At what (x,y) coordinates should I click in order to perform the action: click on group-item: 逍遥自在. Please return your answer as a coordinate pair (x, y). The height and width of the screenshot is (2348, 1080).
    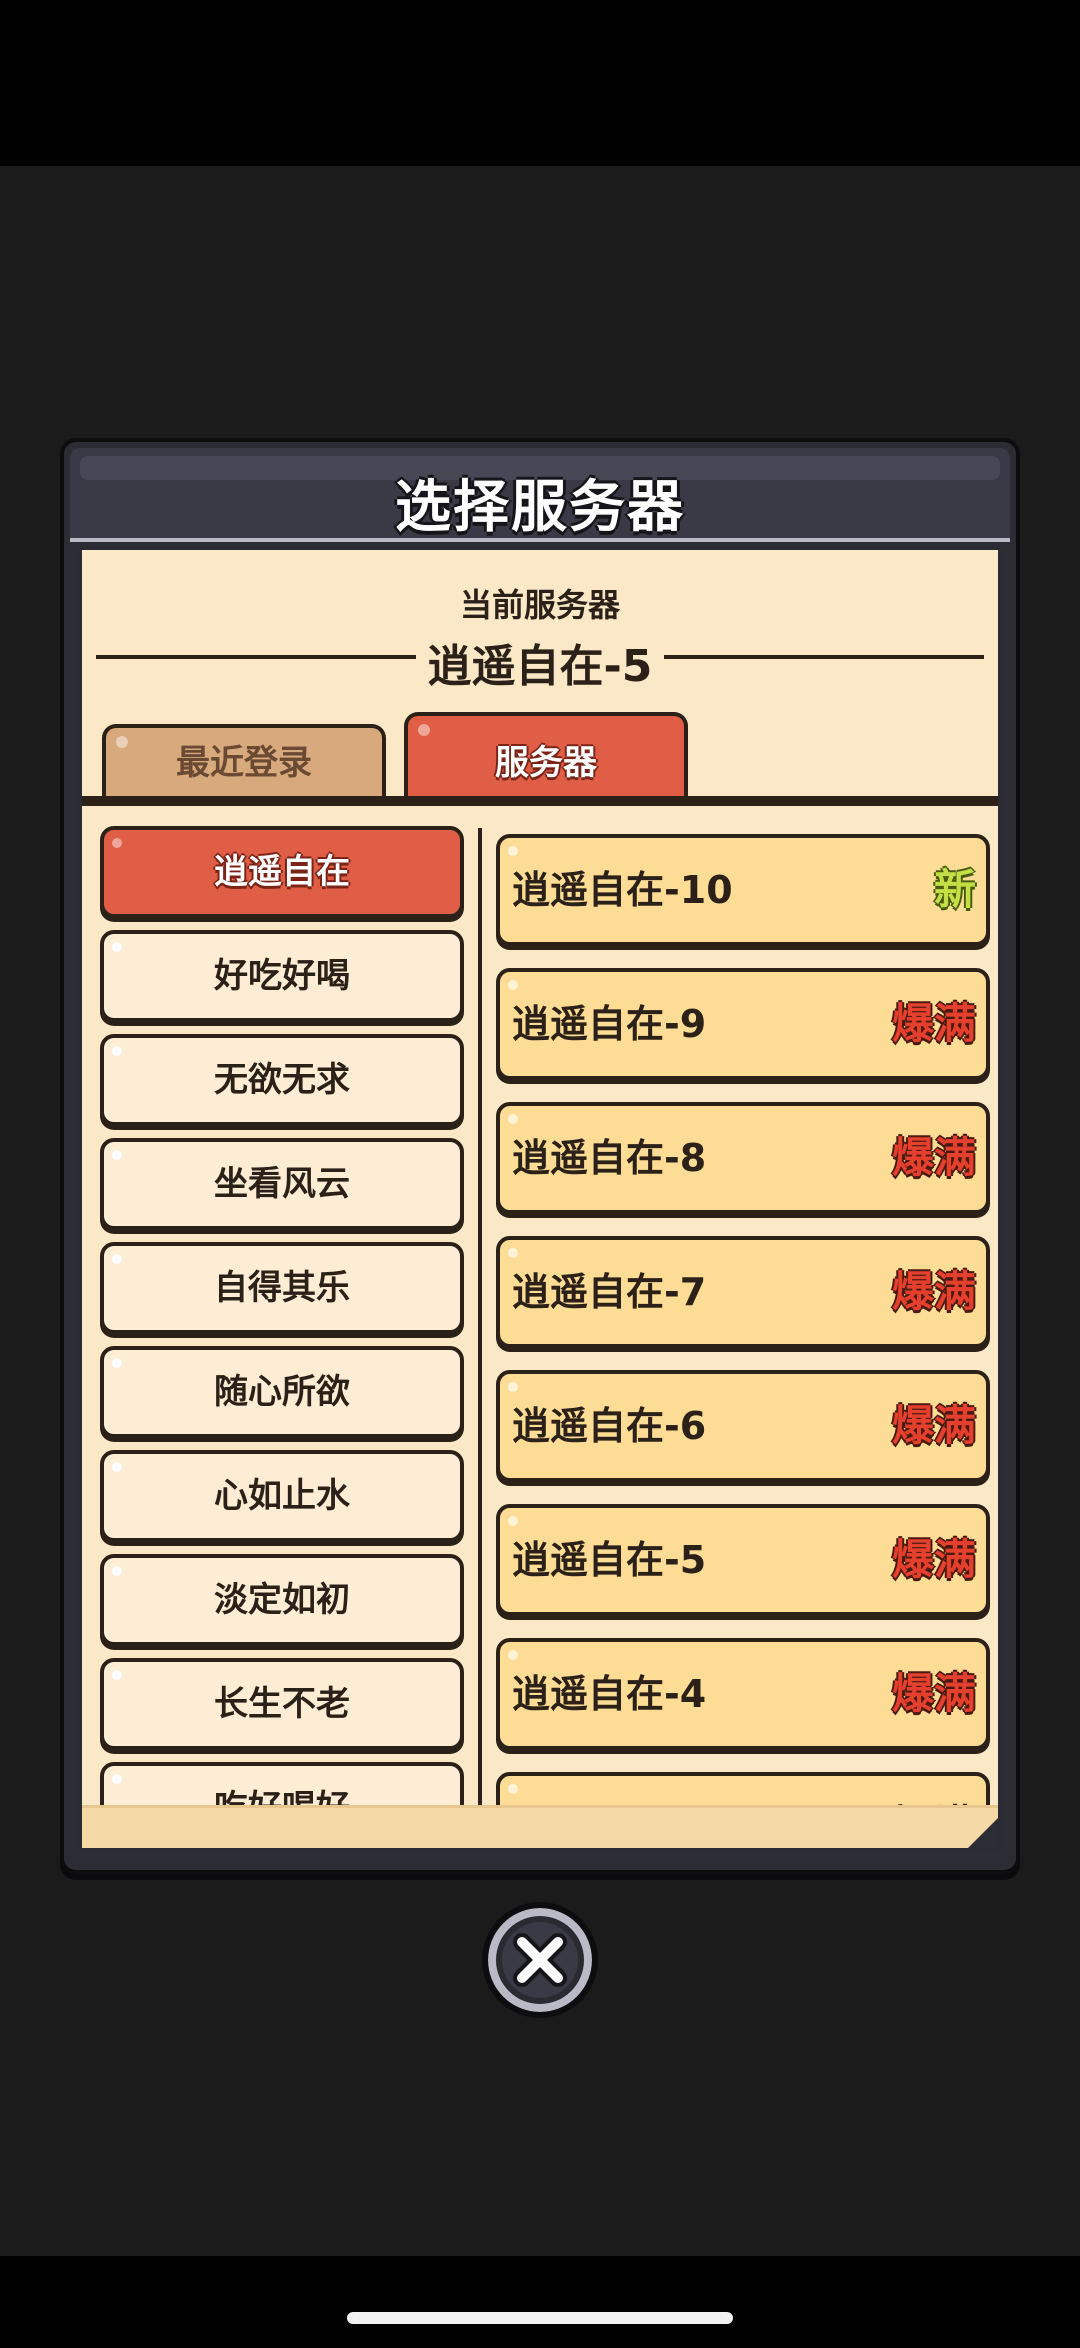
    Looking at the image, I should click on (282, 872).